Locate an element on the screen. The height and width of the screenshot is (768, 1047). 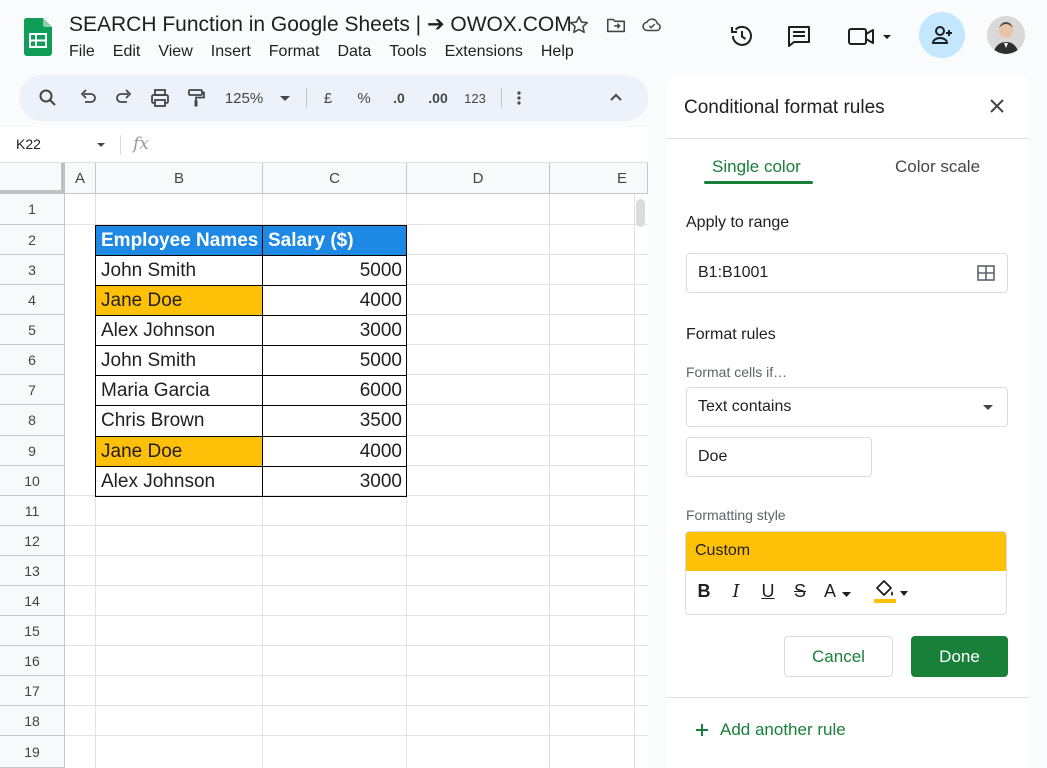
name-cell: Maria Garcia is located at coordinates (179, 390).